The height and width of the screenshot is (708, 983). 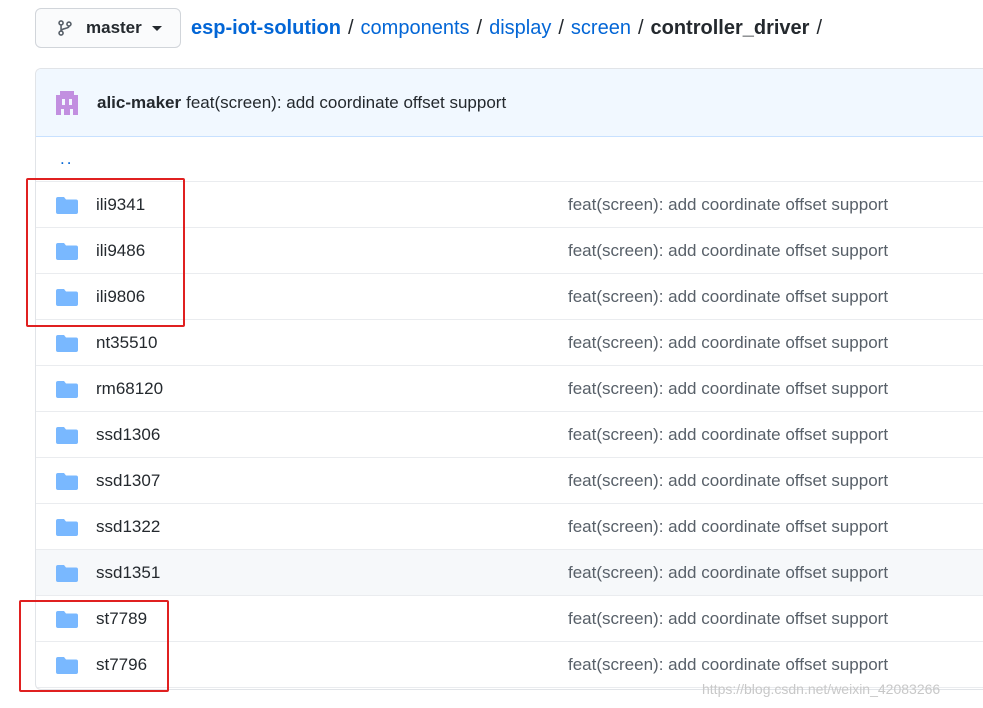 What do you see at coordinates (128, 481) in the screenshot?
I see `directory-link: ssd1307` at bounding box center [128, 481].